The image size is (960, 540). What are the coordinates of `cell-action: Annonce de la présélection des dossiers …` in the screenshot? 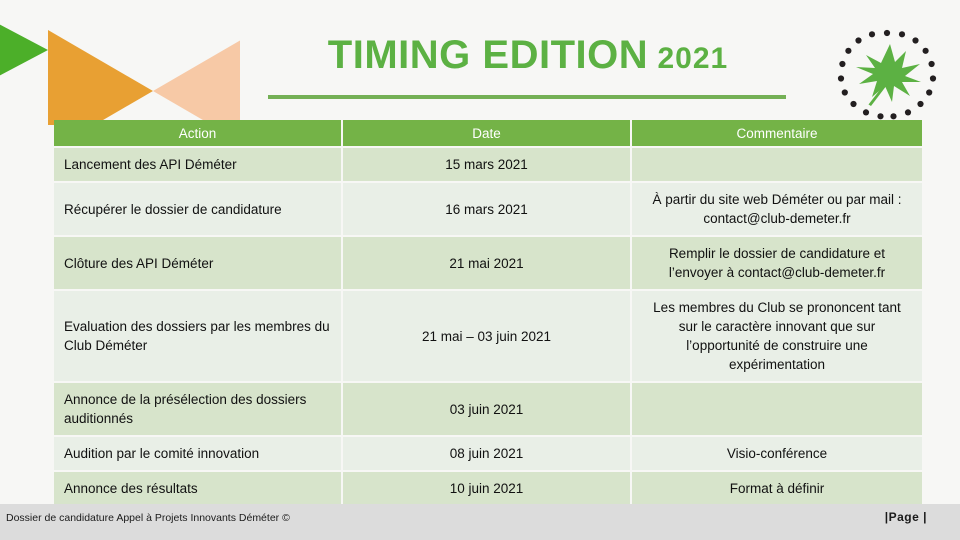 It's located at (197, 409).